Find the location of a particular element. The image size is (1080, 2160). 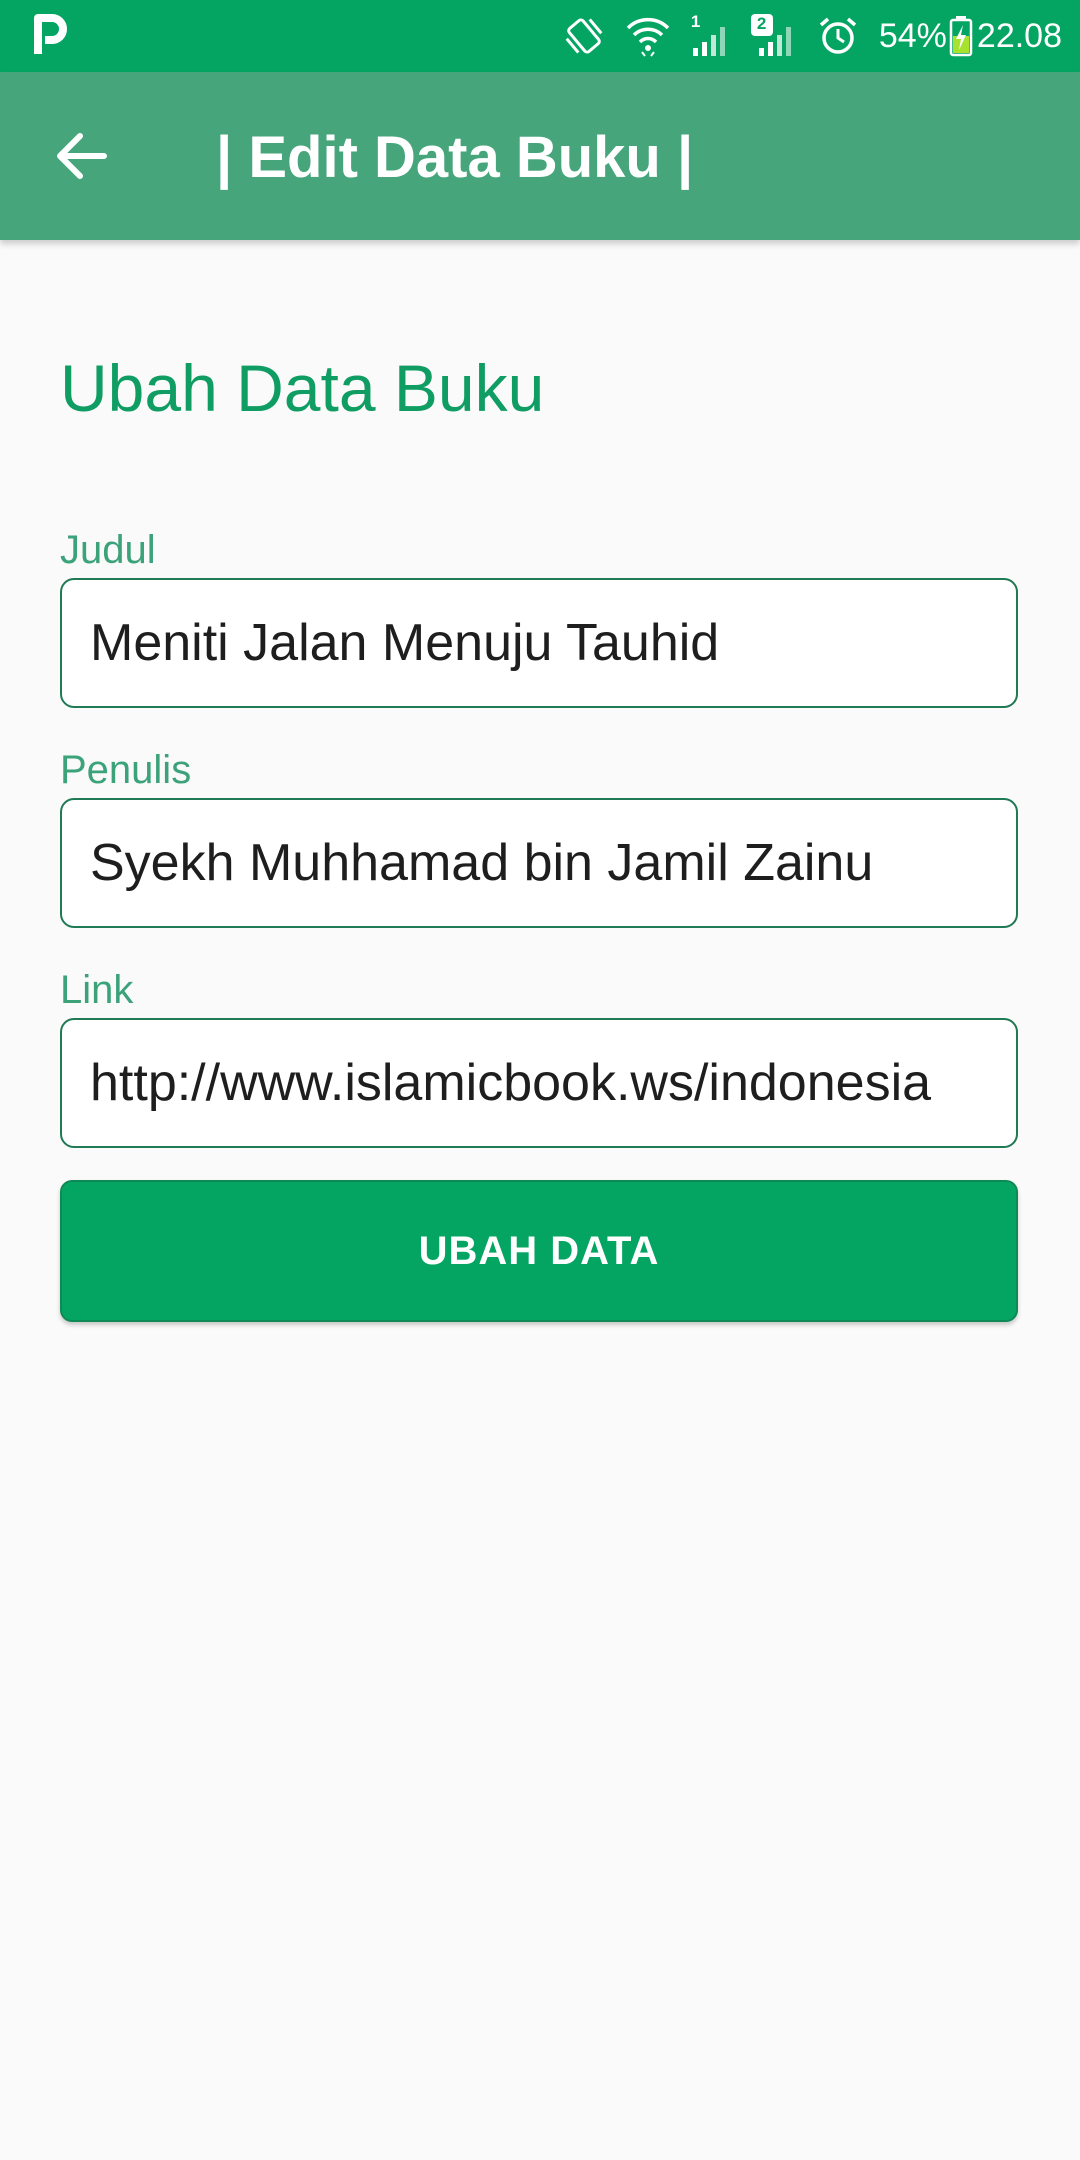

battery-percent: 54% is located at coordinates (912, 35).